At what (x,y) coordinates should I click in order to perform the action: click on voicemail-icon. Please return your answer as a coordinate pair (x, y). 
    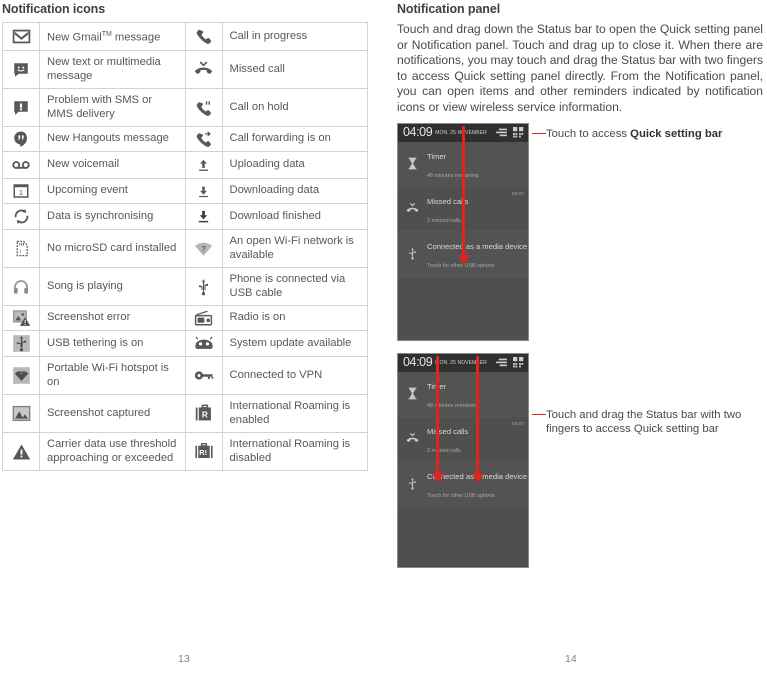
    Looking at the image, I should click on (21, 165).